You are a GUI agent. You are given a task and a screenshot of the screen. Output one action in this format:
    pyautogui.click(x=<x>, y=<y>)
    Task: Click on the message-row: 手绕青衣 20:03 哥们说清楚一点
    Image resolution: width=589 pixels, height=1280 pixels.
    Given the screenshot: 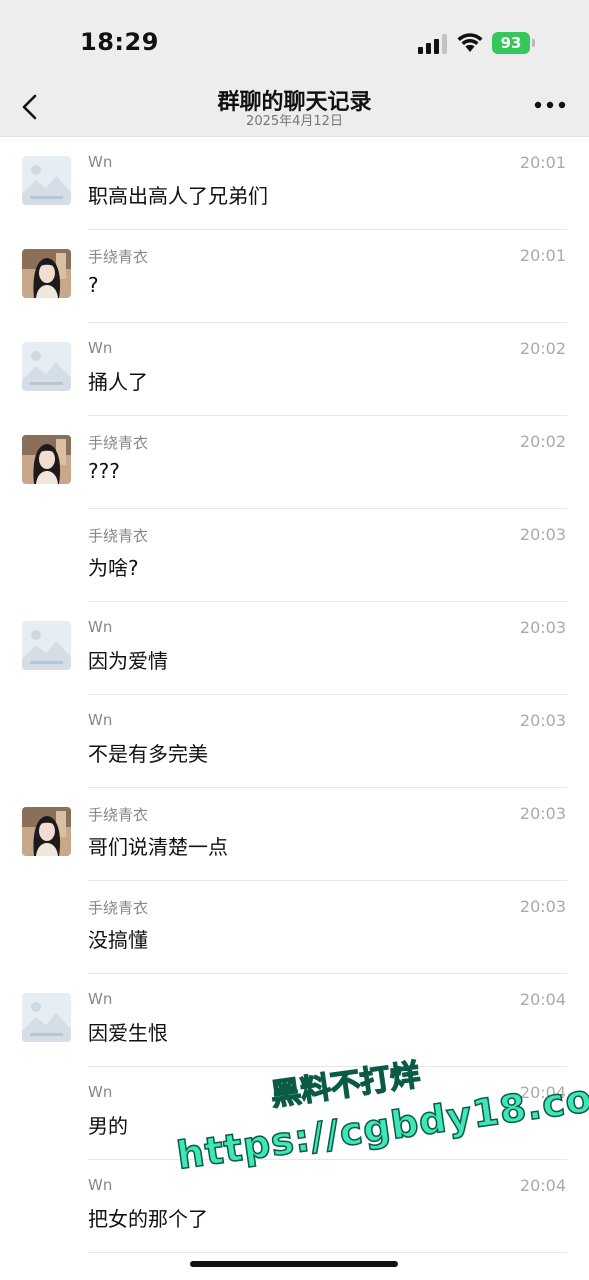 What is the action you would take?
    pyautogui.click(x=294, y=834)
    